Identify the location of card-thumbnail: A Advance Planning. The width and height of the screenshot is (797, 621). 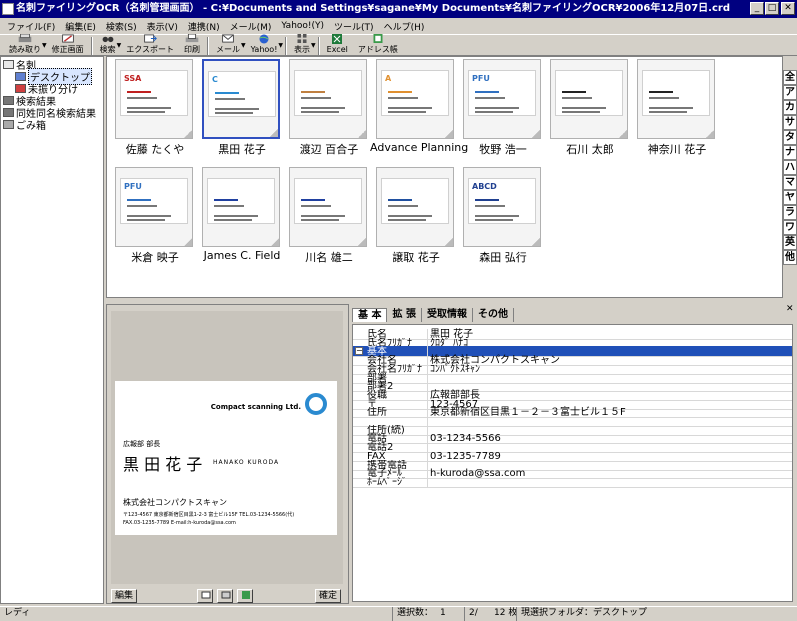
(419, 109).